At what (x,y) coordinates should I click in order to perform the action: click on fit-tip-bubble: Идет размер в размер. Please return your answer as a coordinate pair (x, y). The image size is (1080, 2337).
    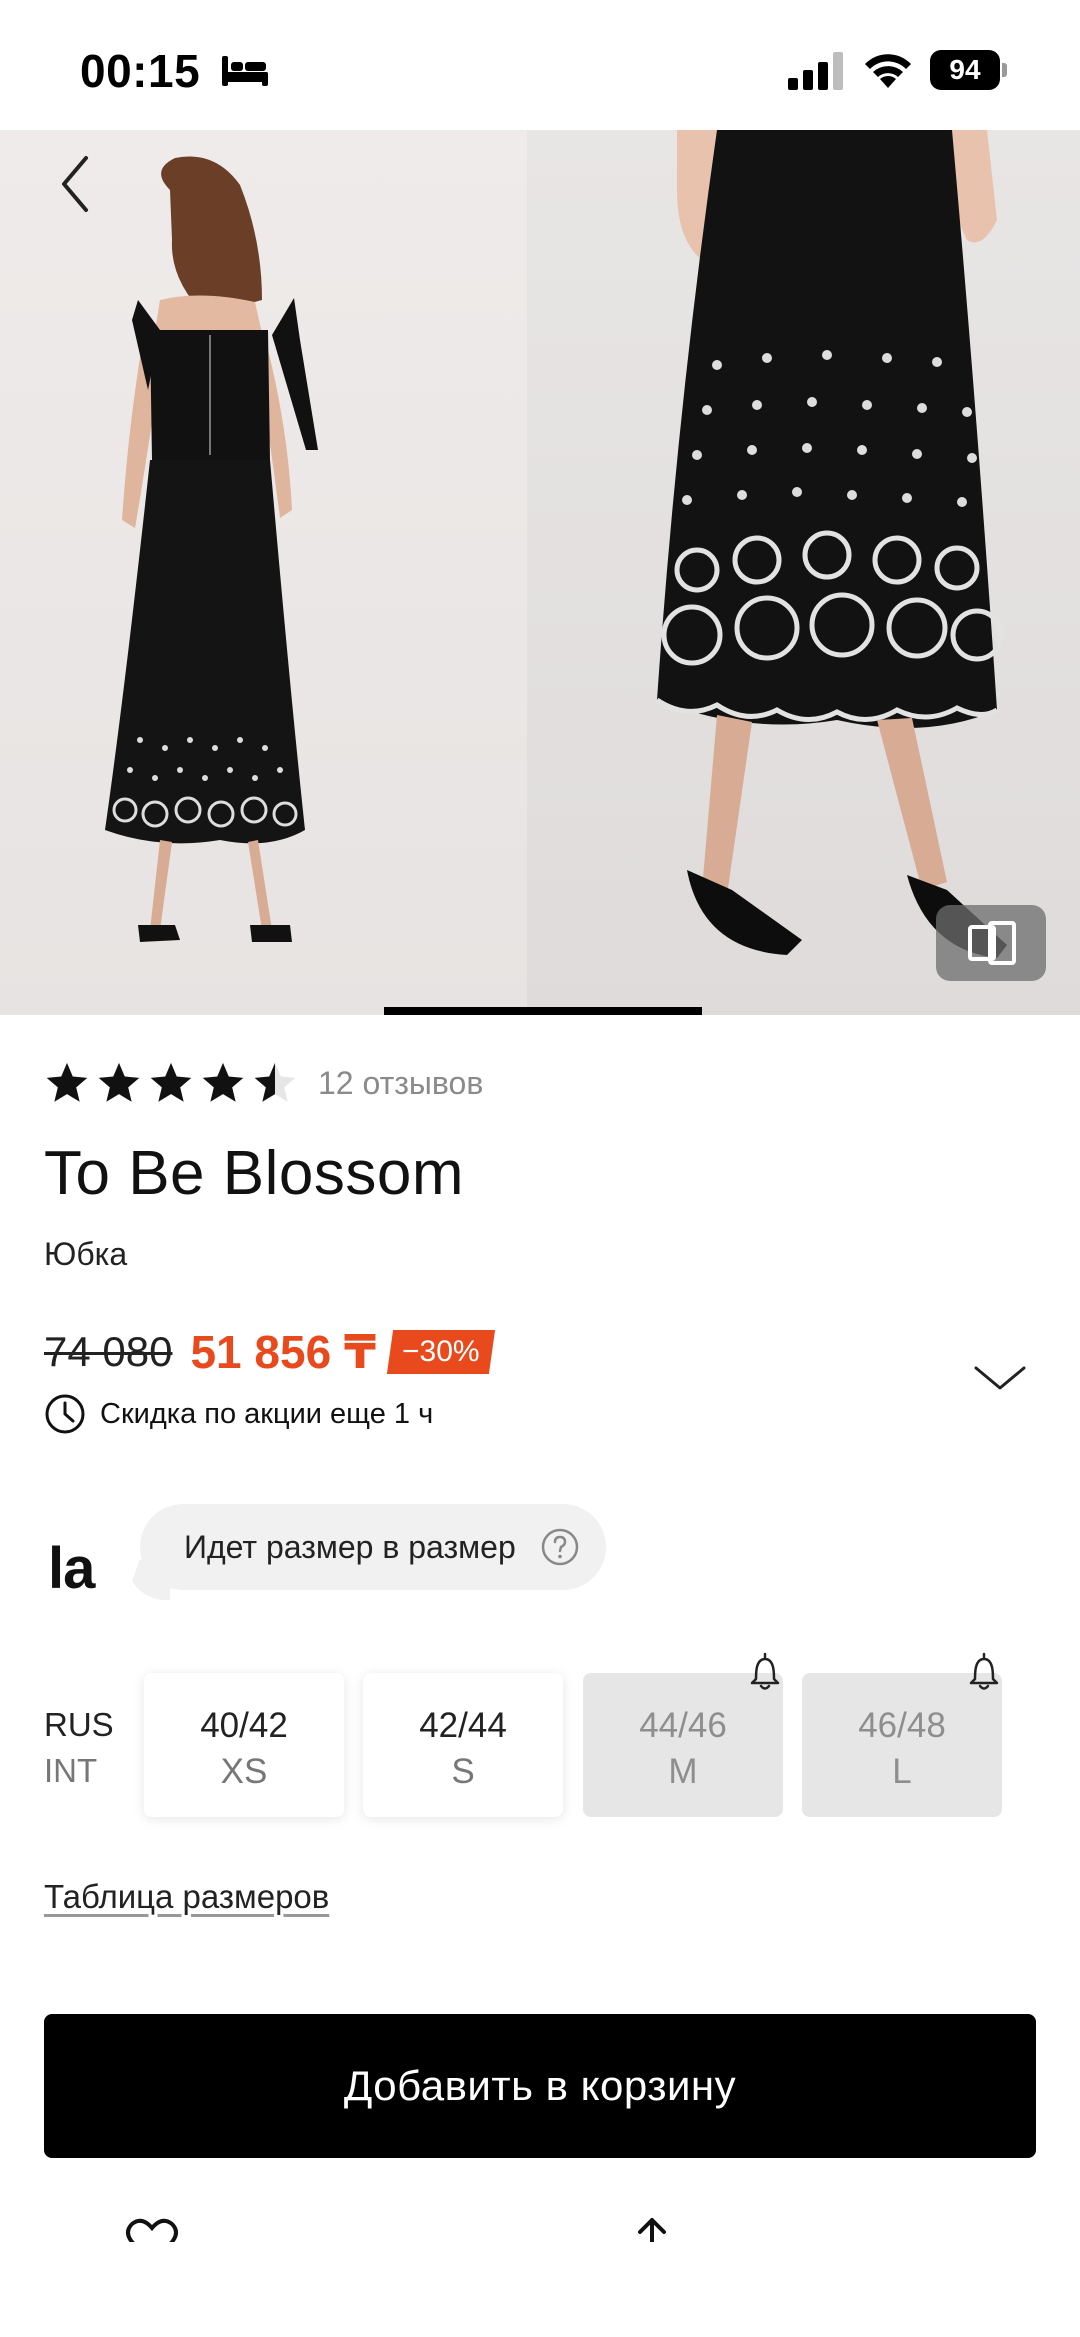
    Looking at the image, I should click on (373, 1547).